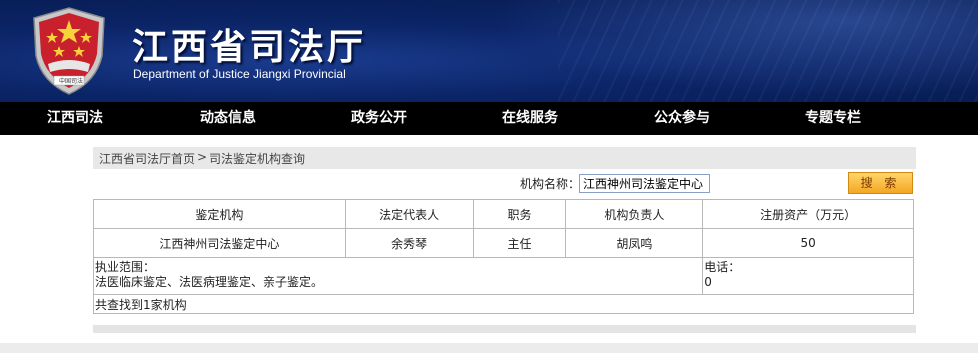 Image resolution: width=978 pixels, height=353 pixels. What do you see at coordinates (379, 118) in the screenshot?
I see `nav-item-public-affairs: 政务公开` at bounding box center [379, 118].